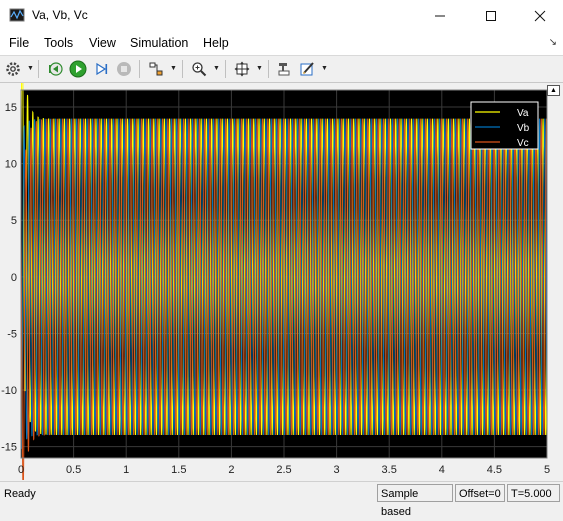  I want to click on toolbar: ▼ ▼ ▼ ▼ ▼, so click(281, 69).